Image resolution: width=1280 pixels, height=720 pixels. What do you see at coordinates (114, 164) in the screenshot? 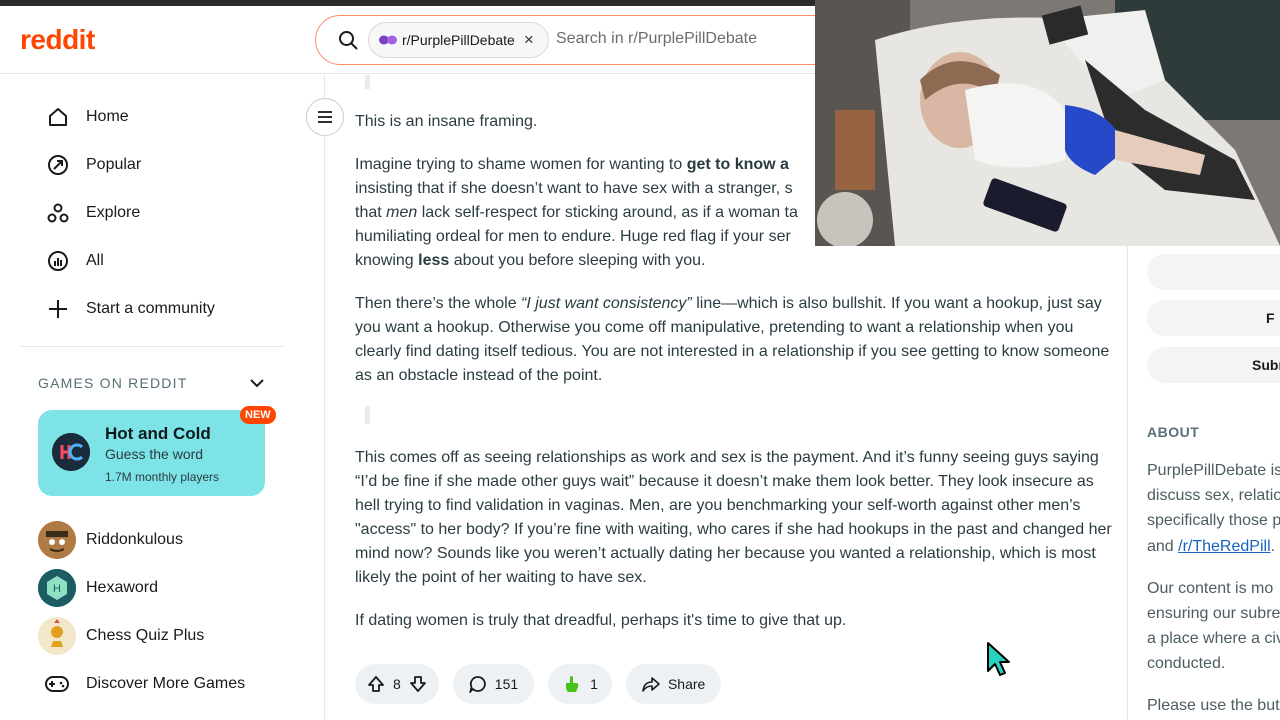
I see `sidebar-item-label: Popular` at bounding box center [114, 164].